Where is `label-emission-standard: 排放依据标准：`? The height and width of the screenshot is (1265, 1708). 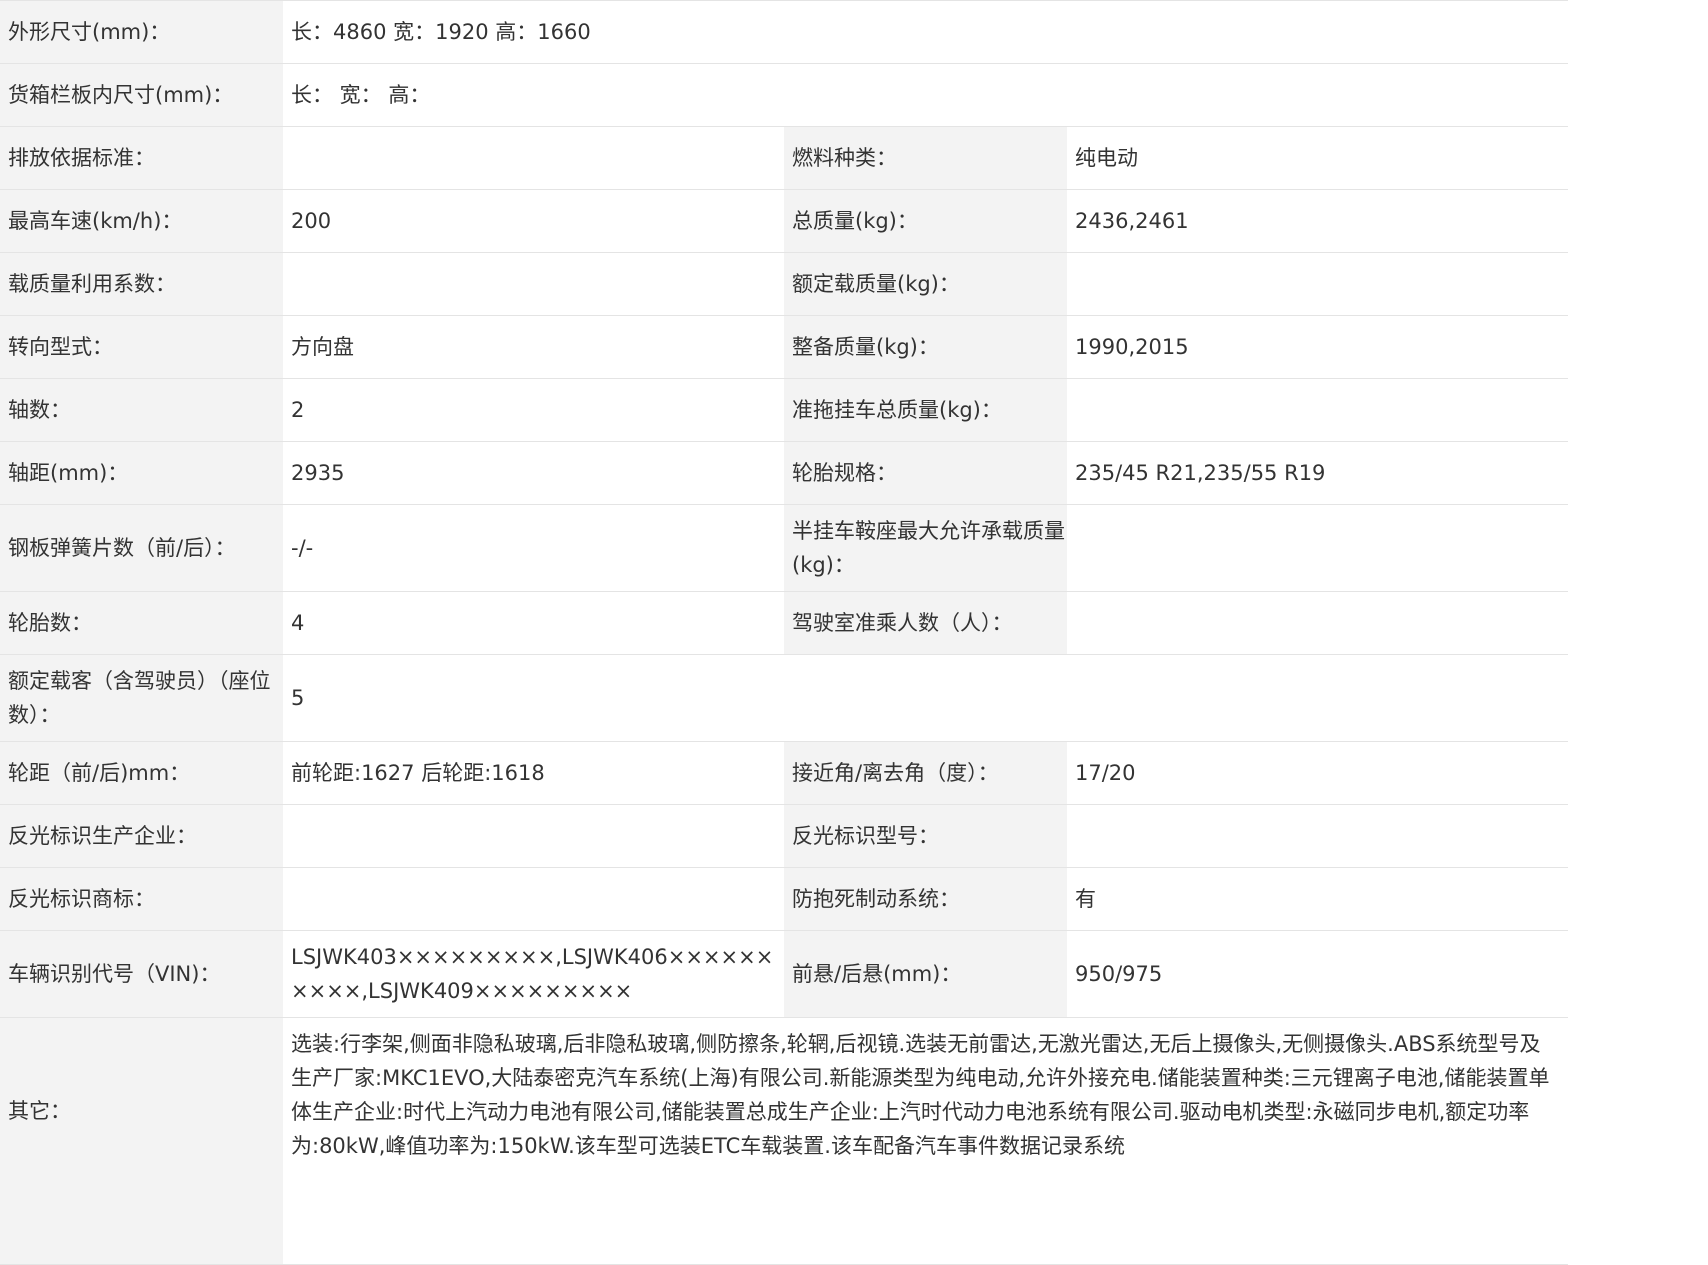
label-emission-standard: 排放依据标准： is located at coordinates (141, 158).